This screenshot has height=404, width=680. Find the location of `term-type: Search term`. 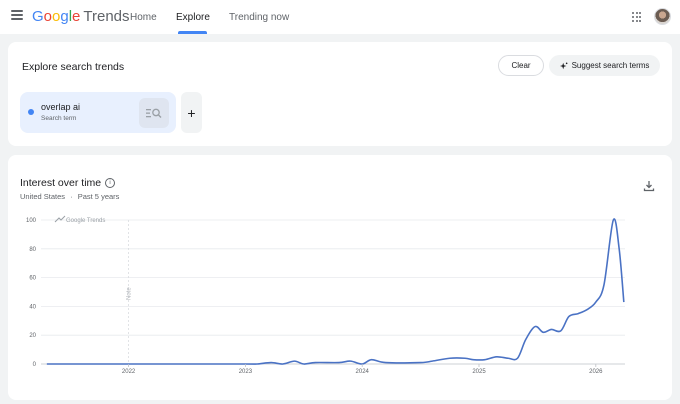

term-type: Search term is located at coordinates (59, 118).